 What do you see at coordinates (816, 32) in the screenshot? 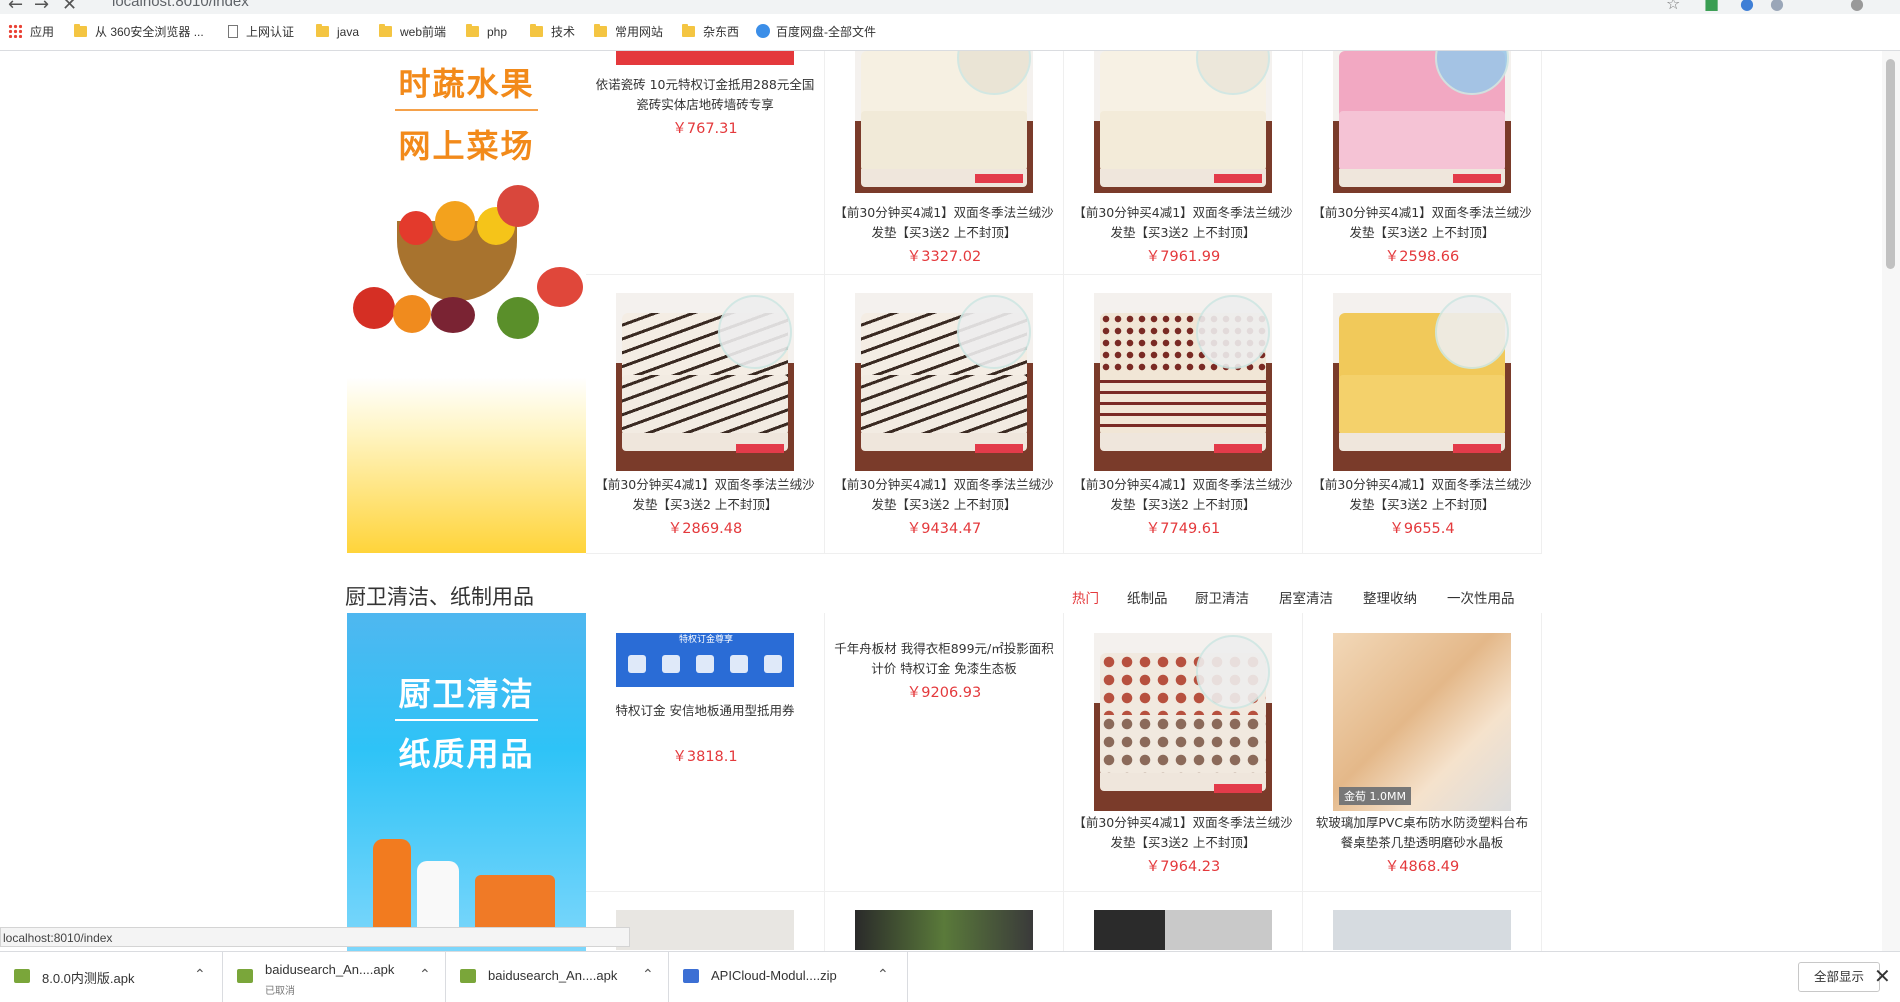
I see `bookmark-baidu-cloud: 百度网盘-全部文件` at bounding box center [816, 32].